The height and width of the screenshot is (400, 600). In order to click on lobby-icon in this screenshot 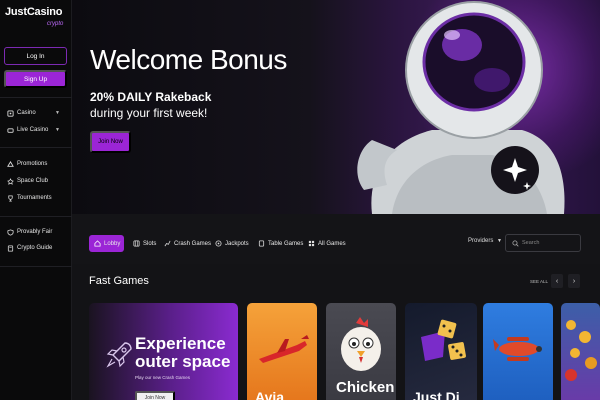, I will do `click(97, 244)`.